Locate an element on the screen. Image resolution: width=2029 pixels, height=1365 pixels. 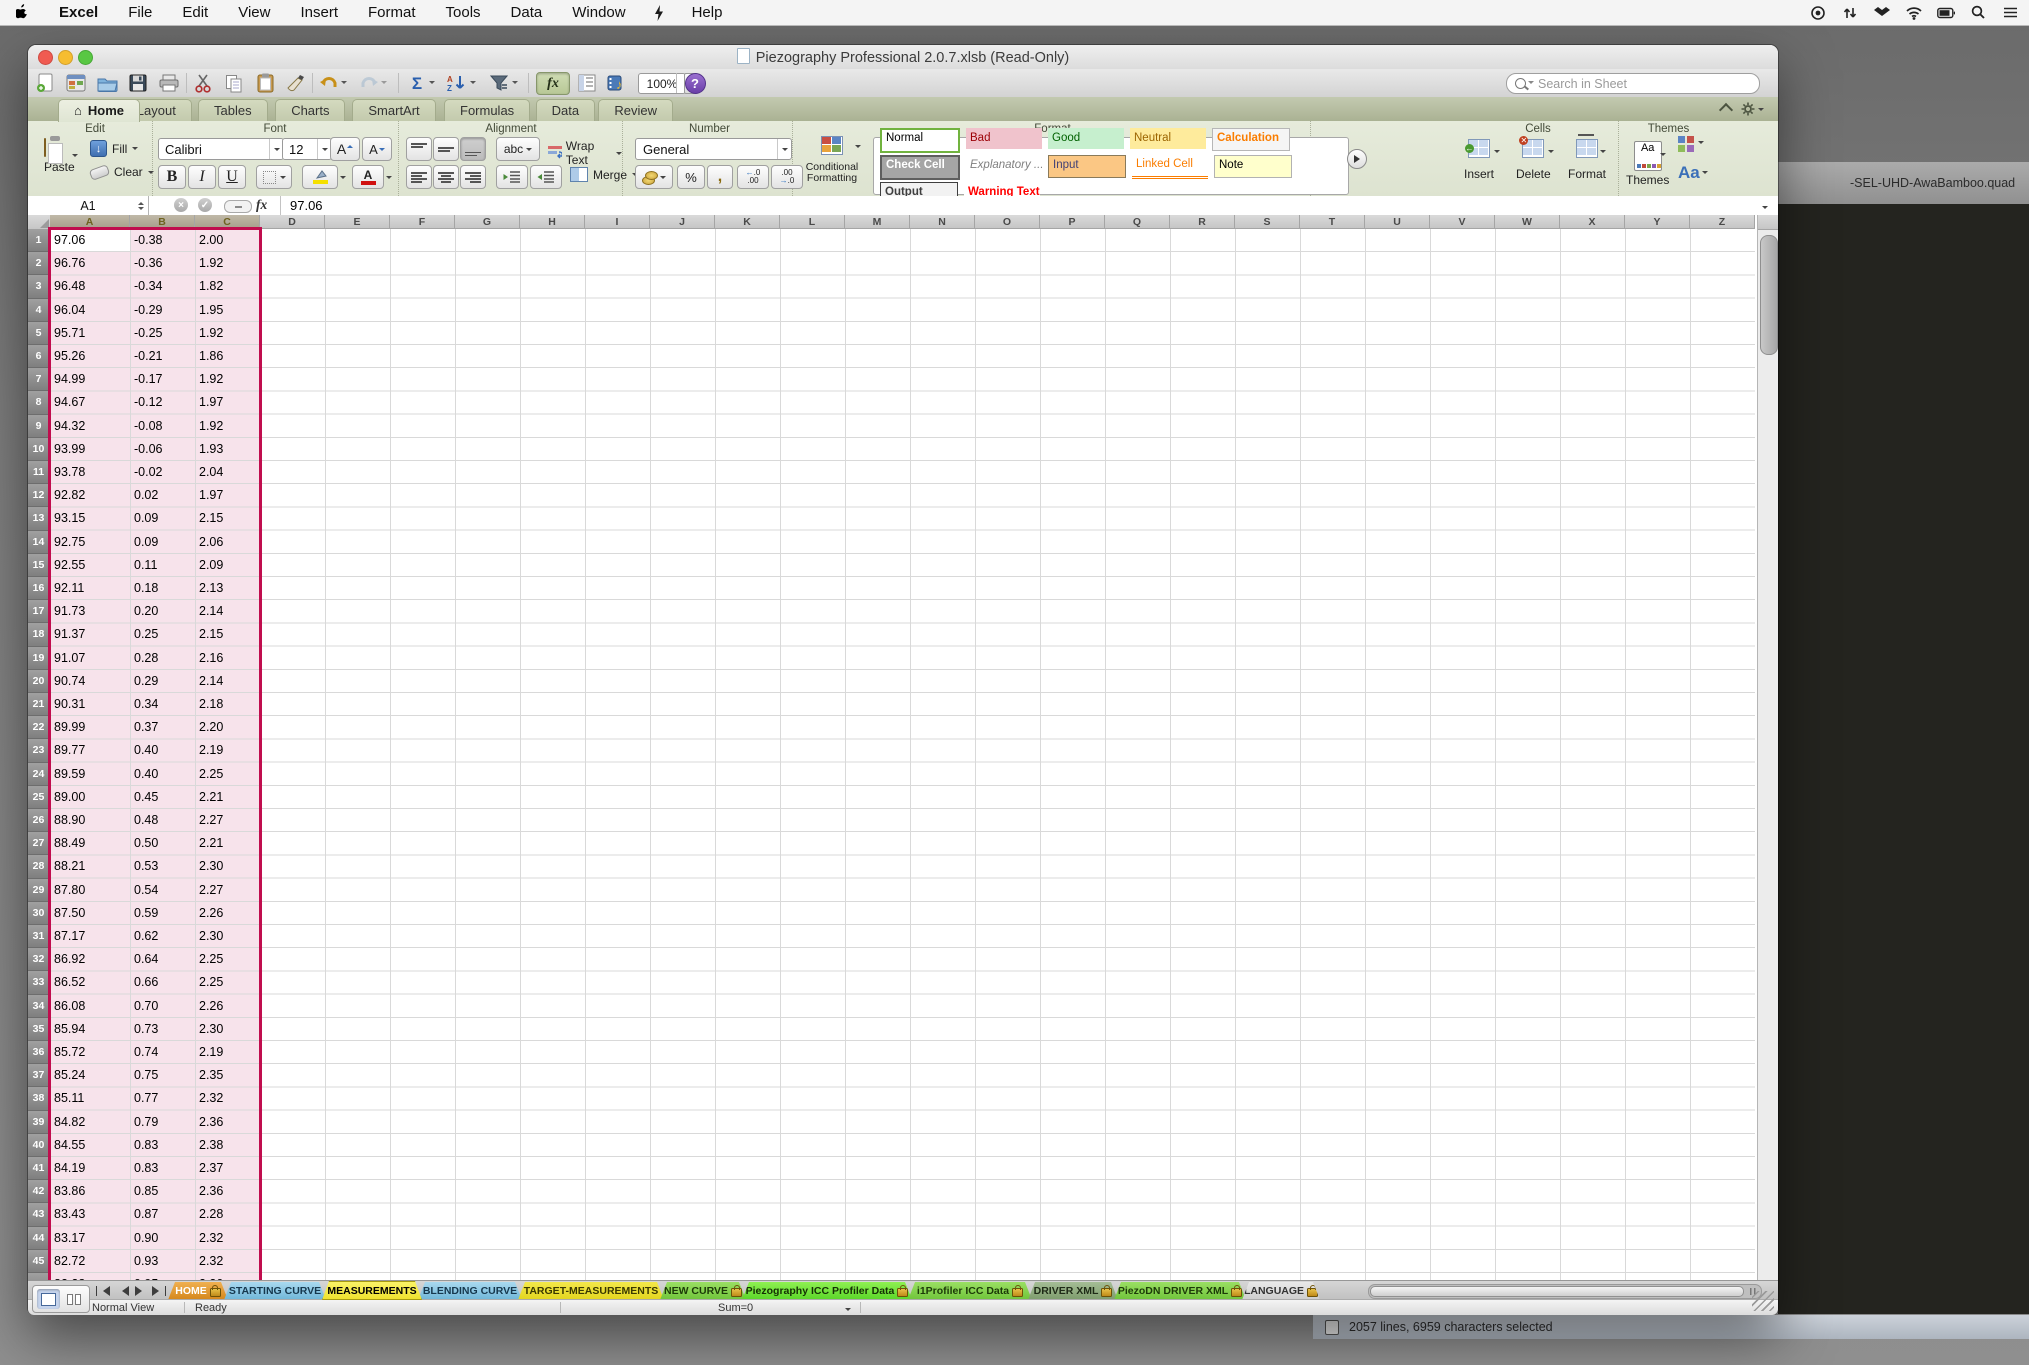
cell-A27: 88.49 is located at coordinates (90, 843).